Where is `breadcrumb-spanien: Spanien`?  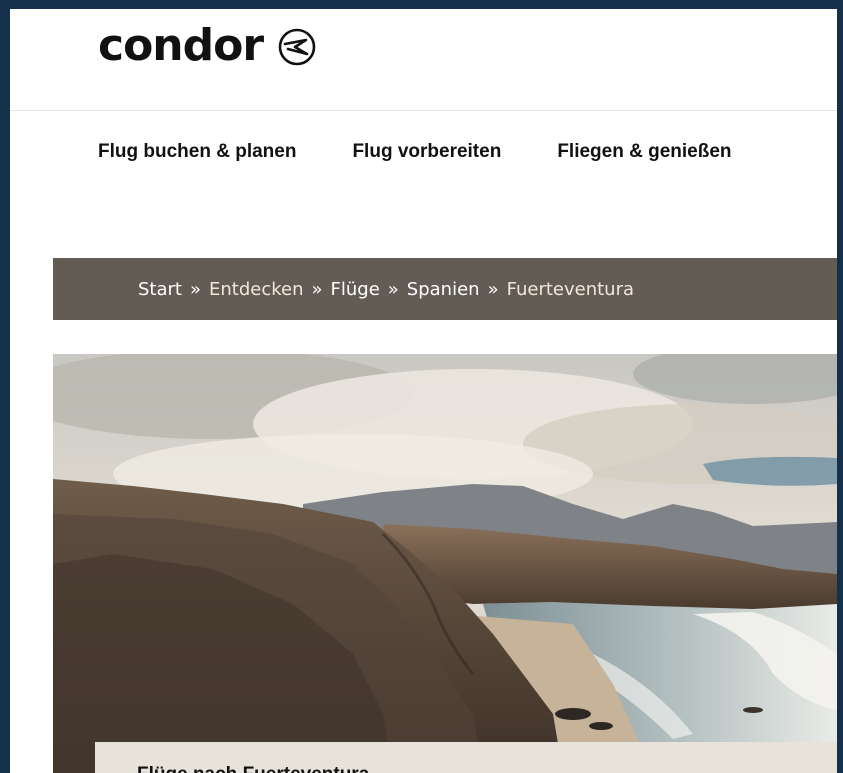 breadcrumb-spanien: Spanien is located at coordinates (443, 289).